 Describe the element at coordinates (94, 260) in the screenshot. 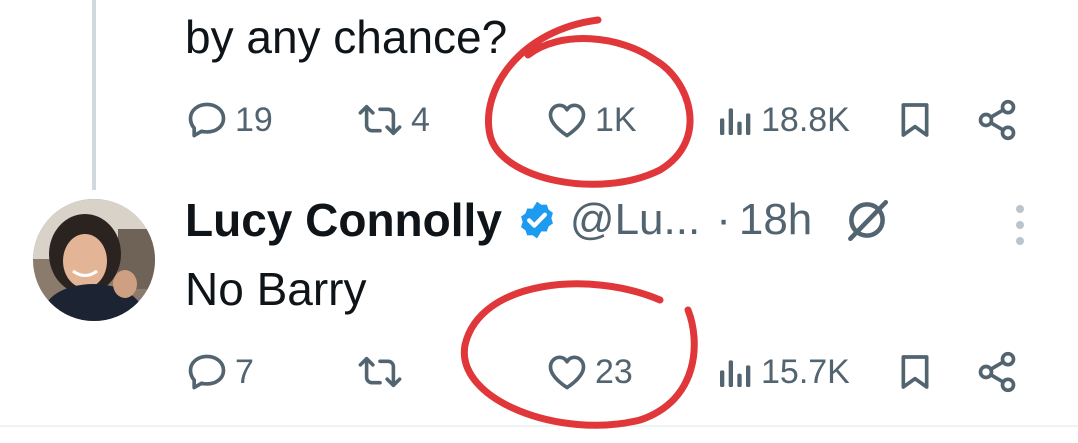

I see `avatar` at that location.